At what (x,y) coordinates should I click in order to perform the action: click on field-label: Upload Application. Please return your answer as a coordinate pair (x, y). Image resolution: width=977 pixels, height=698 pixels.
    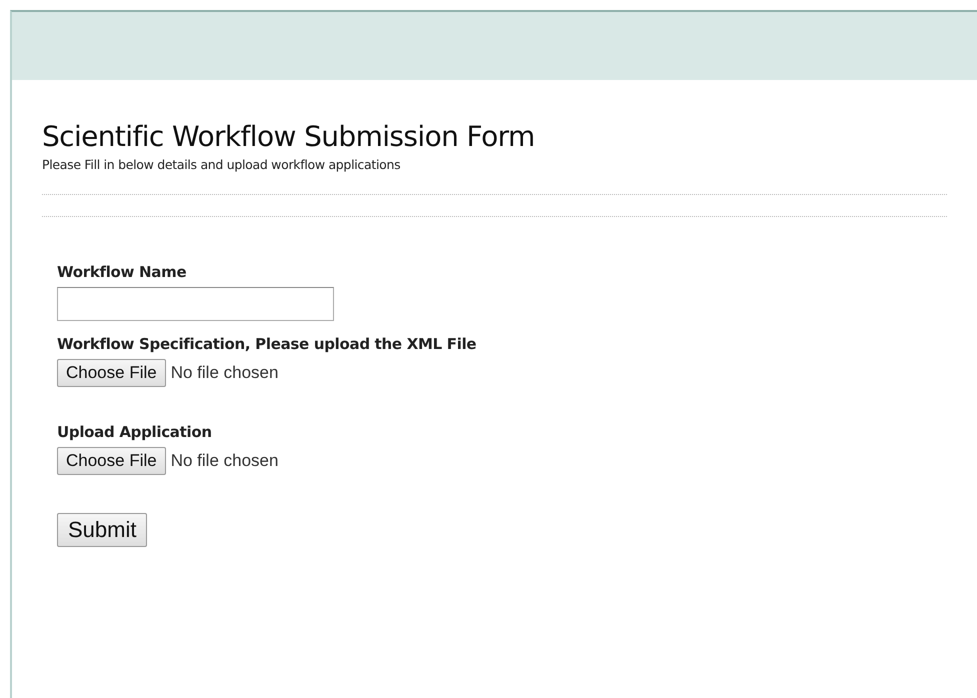
    Looking at the image, I should click on (134, 432).